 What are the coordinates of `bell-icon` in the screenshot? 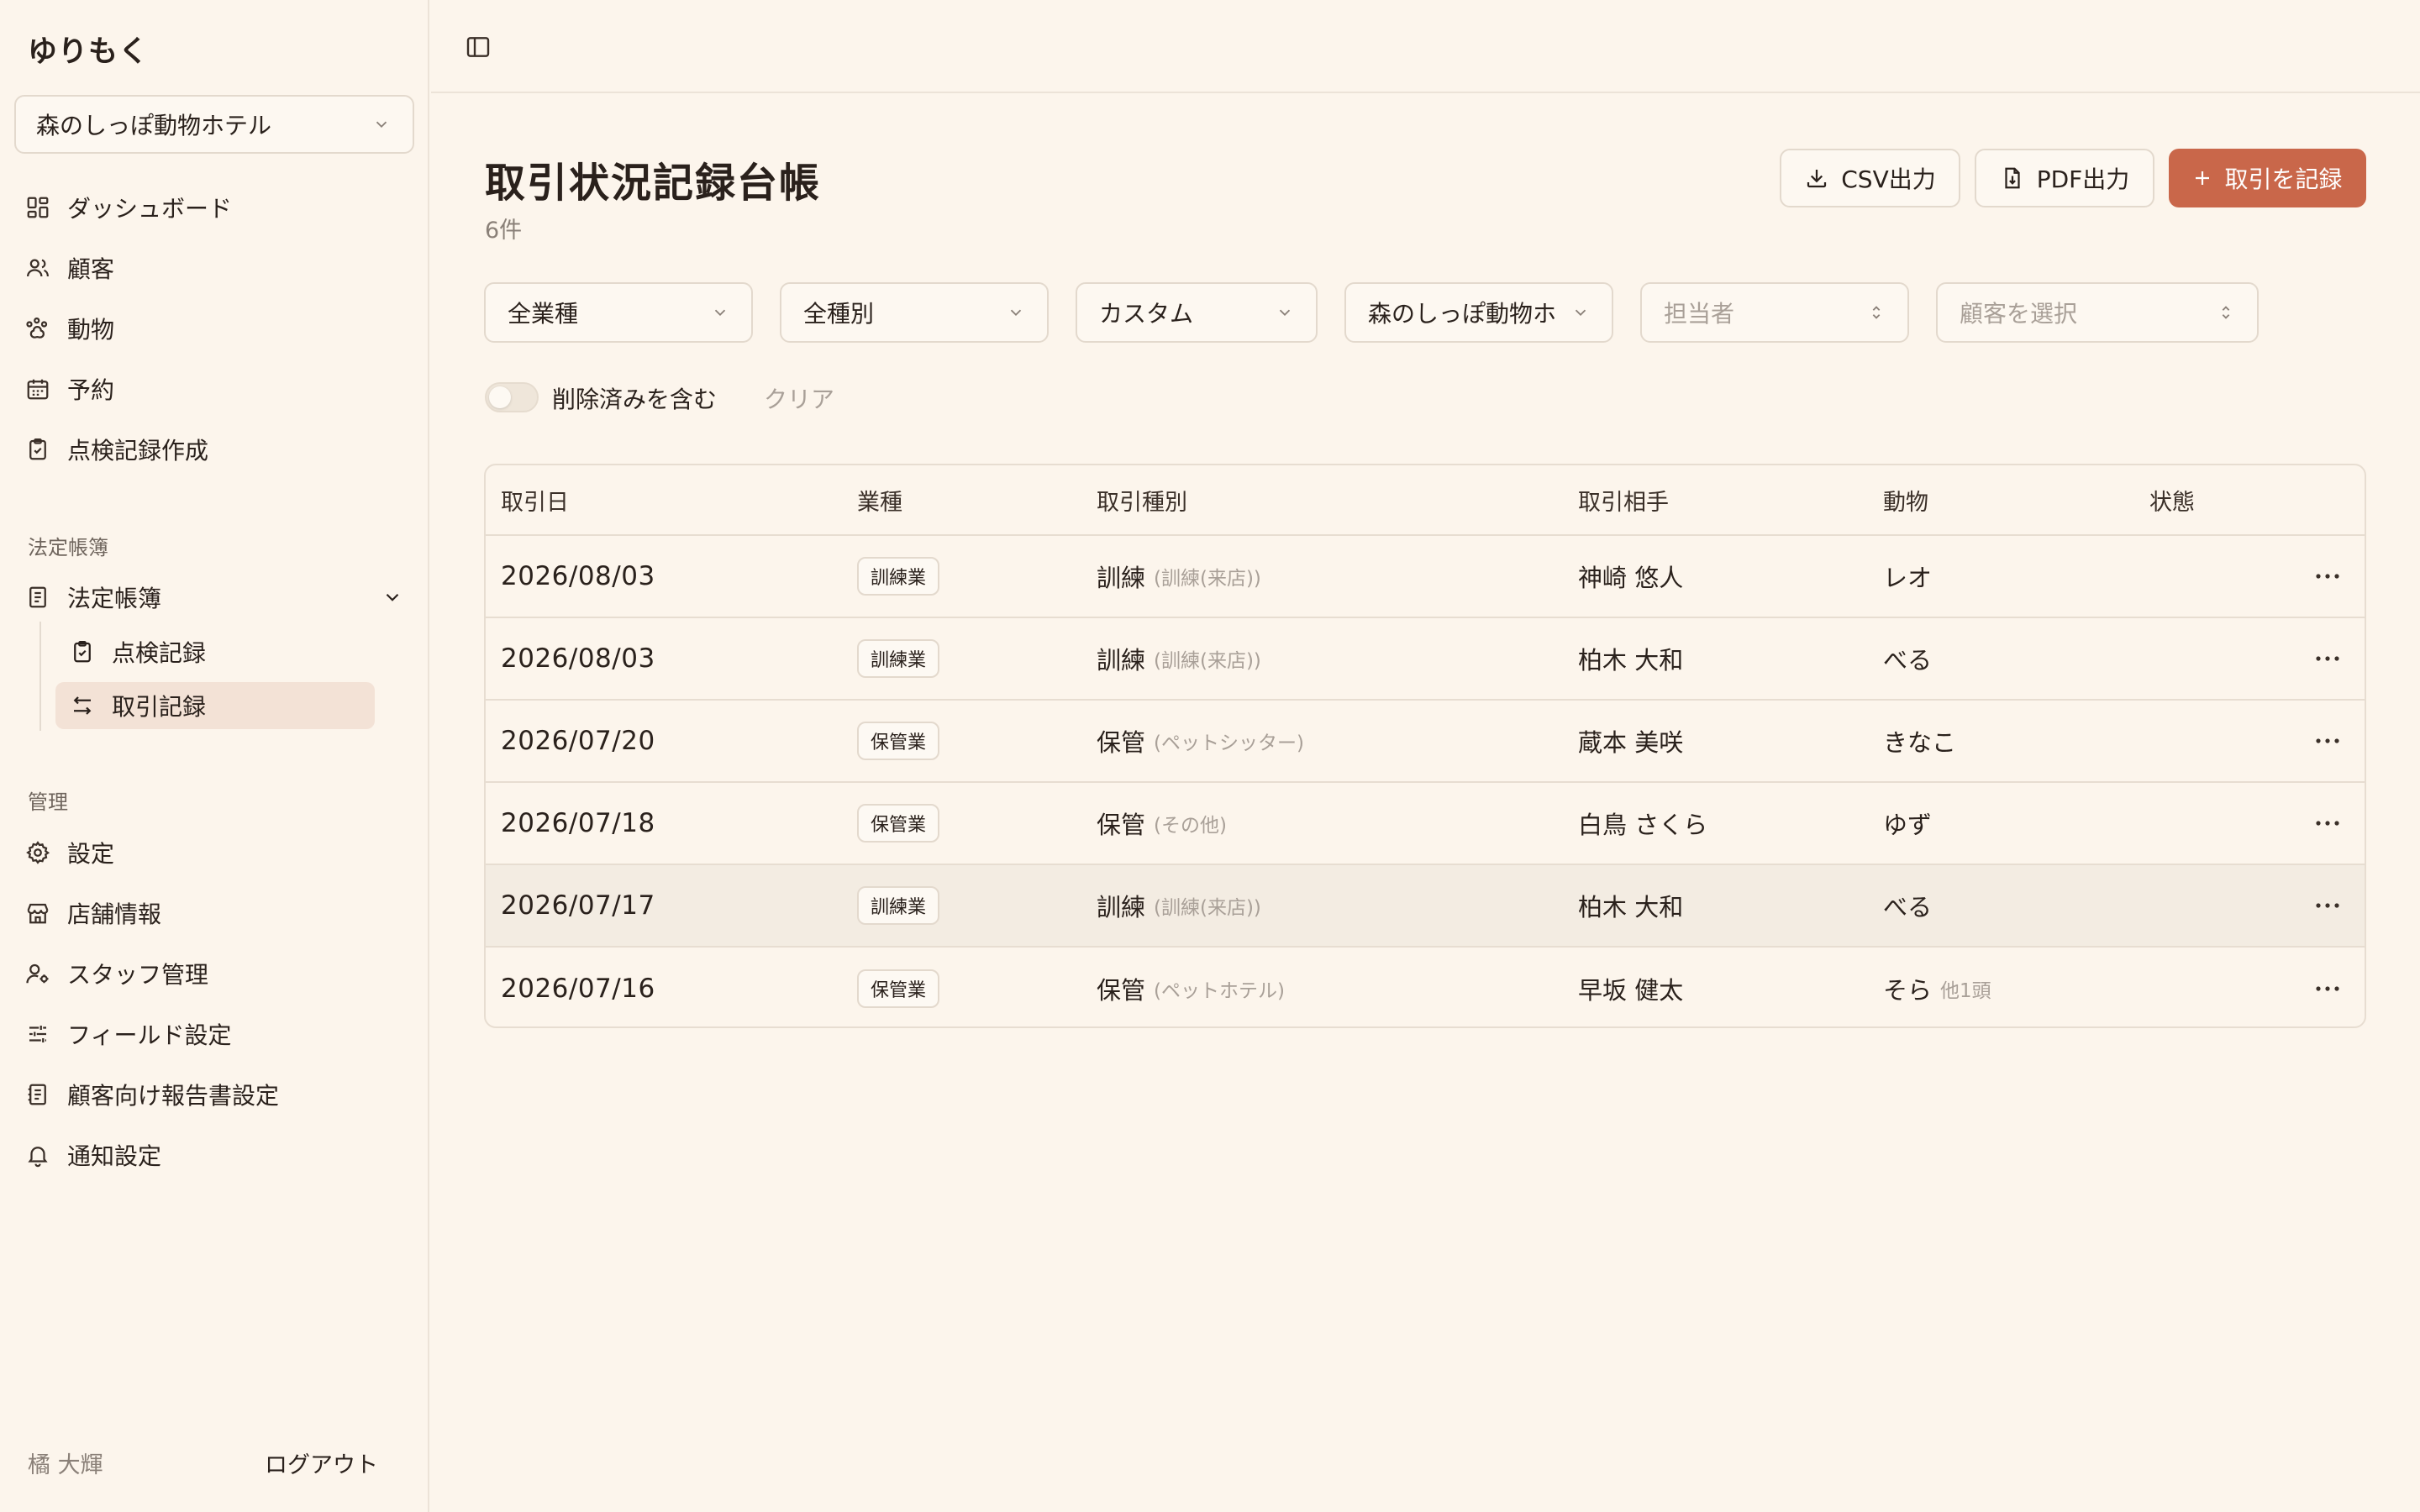 It's located at (37, 1155).